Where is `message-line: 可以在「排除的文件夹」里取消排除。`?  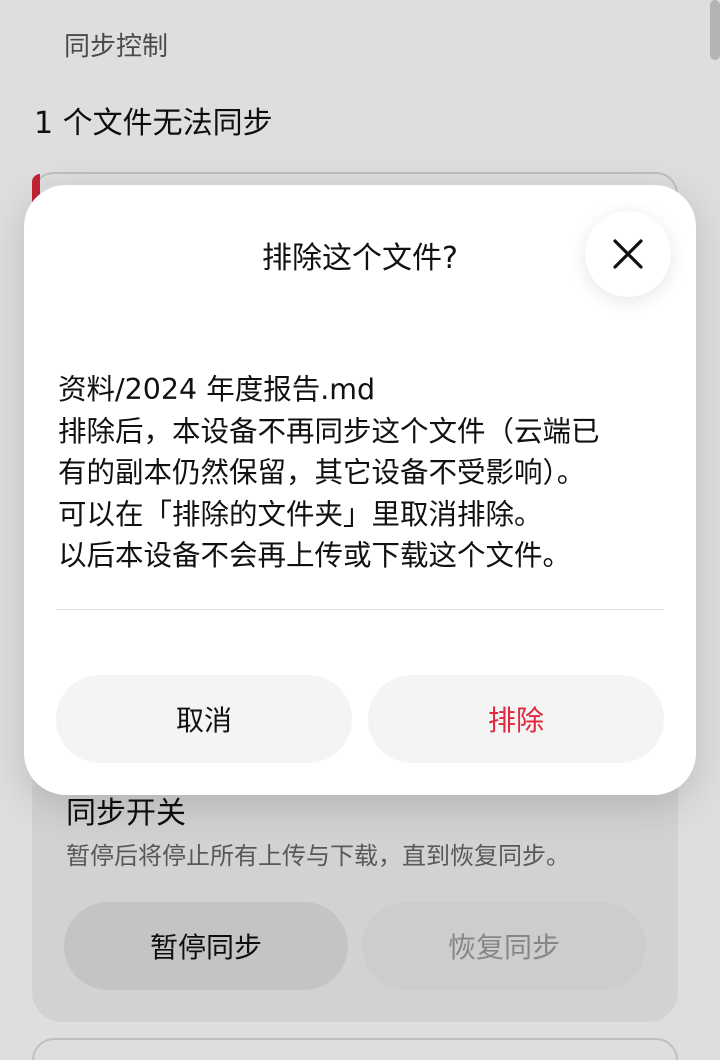 message-line: 可以在「排除的文件夹」里取消排除。 is located at coordinates (300, 514).